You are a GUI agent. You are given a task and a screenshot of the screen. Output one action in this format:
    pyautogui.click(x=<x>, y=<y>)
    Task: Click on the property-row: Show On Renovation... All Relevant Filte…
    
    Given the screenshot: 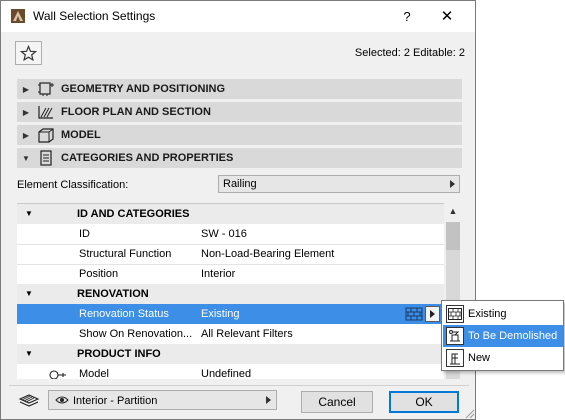 What is the action you would take?
    pyautogui.click(x=230, y=334)
    